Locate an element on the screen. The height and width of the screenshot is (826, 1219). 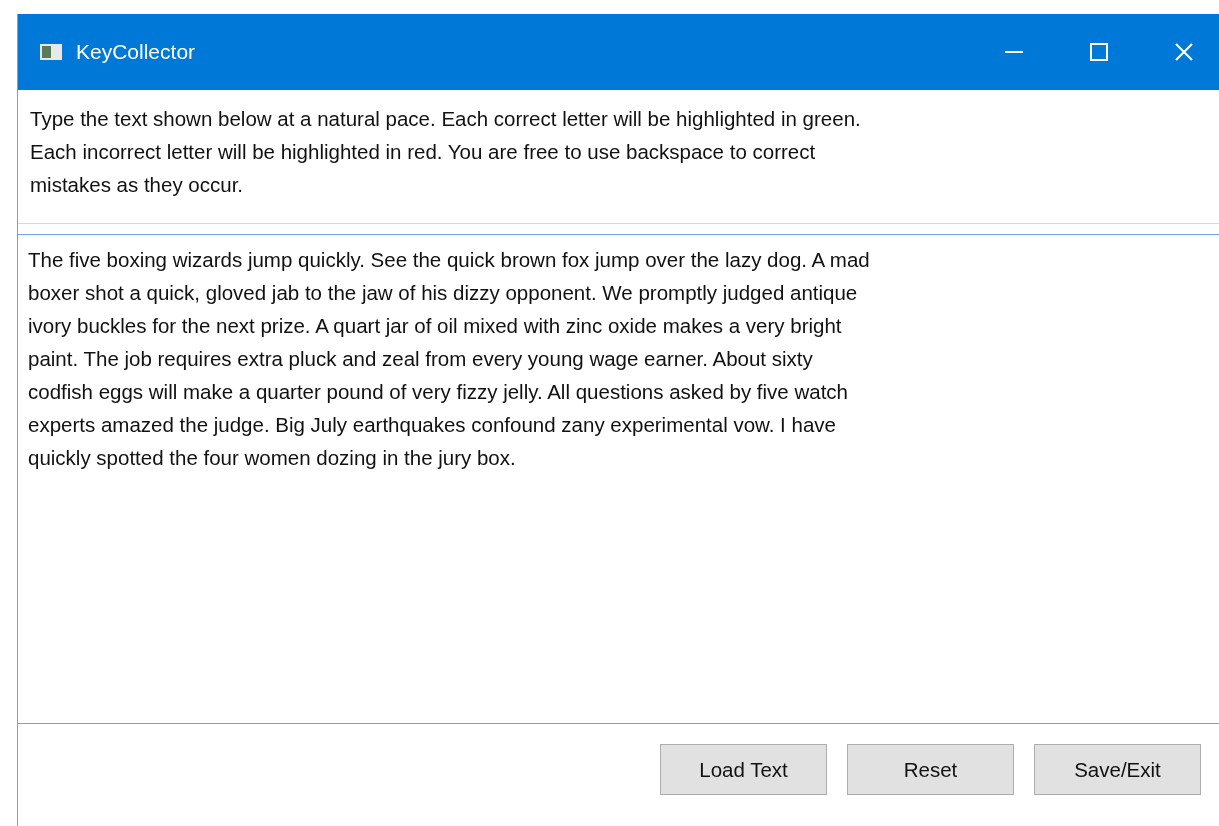
close-icon is located at coordinates (1184, 52).